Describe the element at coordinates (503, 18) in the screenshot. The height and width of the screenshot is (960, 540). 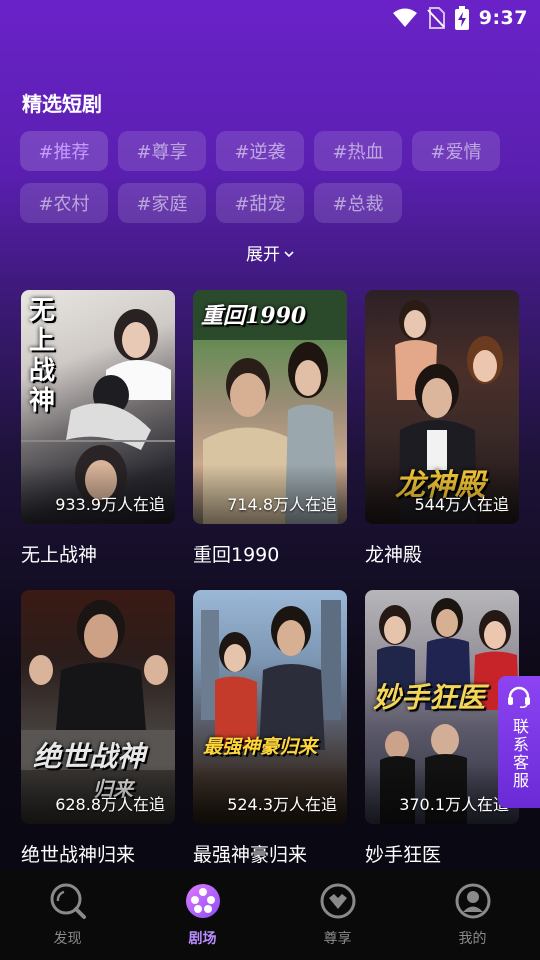
I see `clock: 9:37` at that location.